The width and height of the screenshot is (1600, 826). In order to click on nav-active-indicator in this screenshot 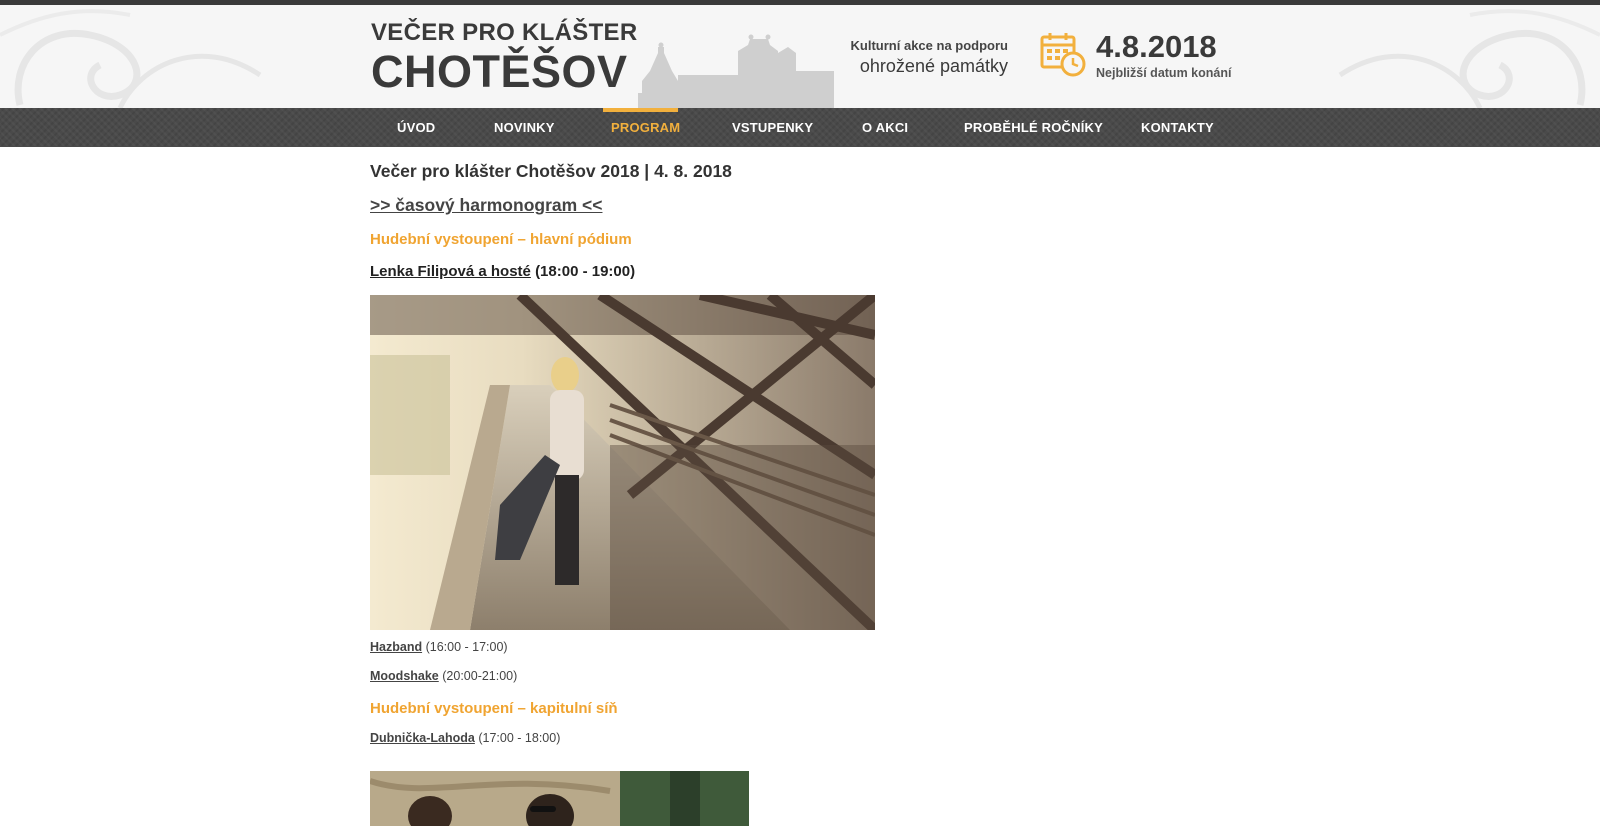, I will do `click(640, 110)`.